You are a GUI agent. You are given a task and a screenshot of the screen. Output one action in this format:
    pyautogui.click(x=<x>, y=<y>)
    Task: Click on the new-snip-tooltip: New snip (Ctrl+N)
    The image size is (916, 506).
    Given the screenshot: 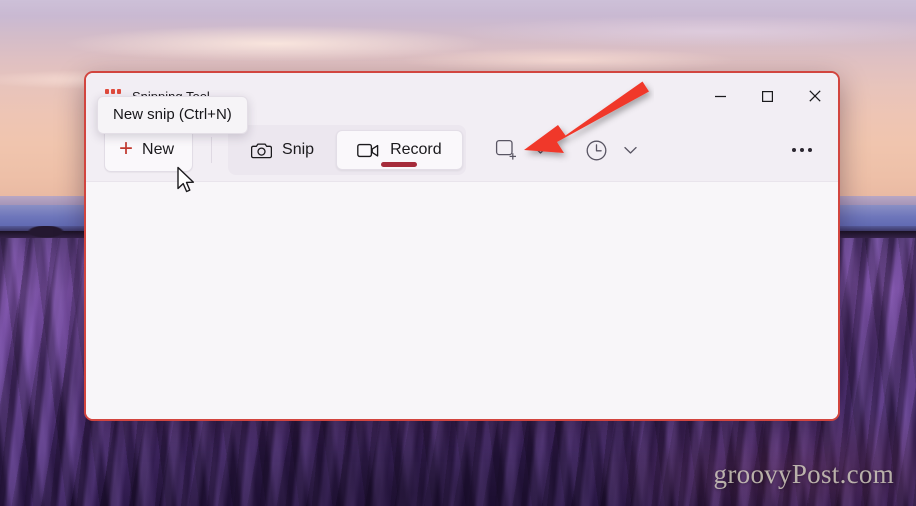 What is the action you would take?
    pyautogui.click(x=172, y=115)
    